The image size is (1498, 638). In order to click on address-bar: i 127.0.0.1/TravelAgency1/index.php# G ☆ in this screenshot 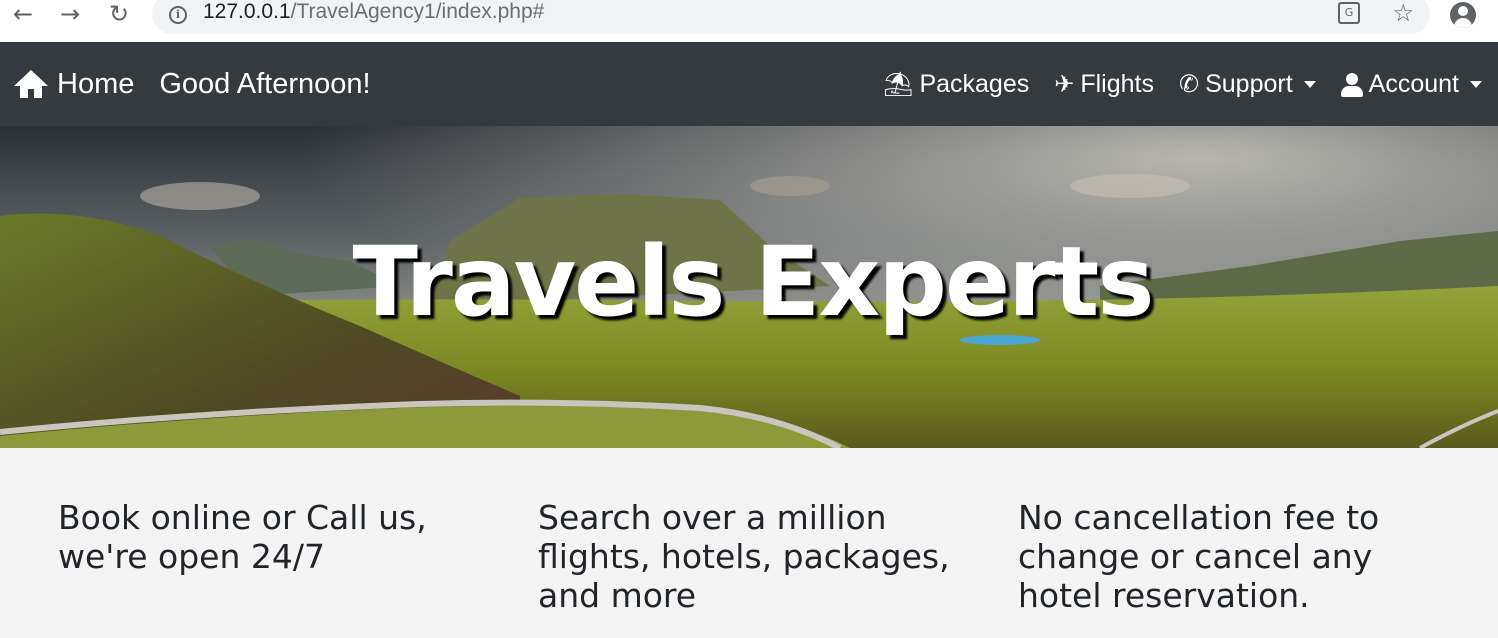, I will do `click(791, 17)`.